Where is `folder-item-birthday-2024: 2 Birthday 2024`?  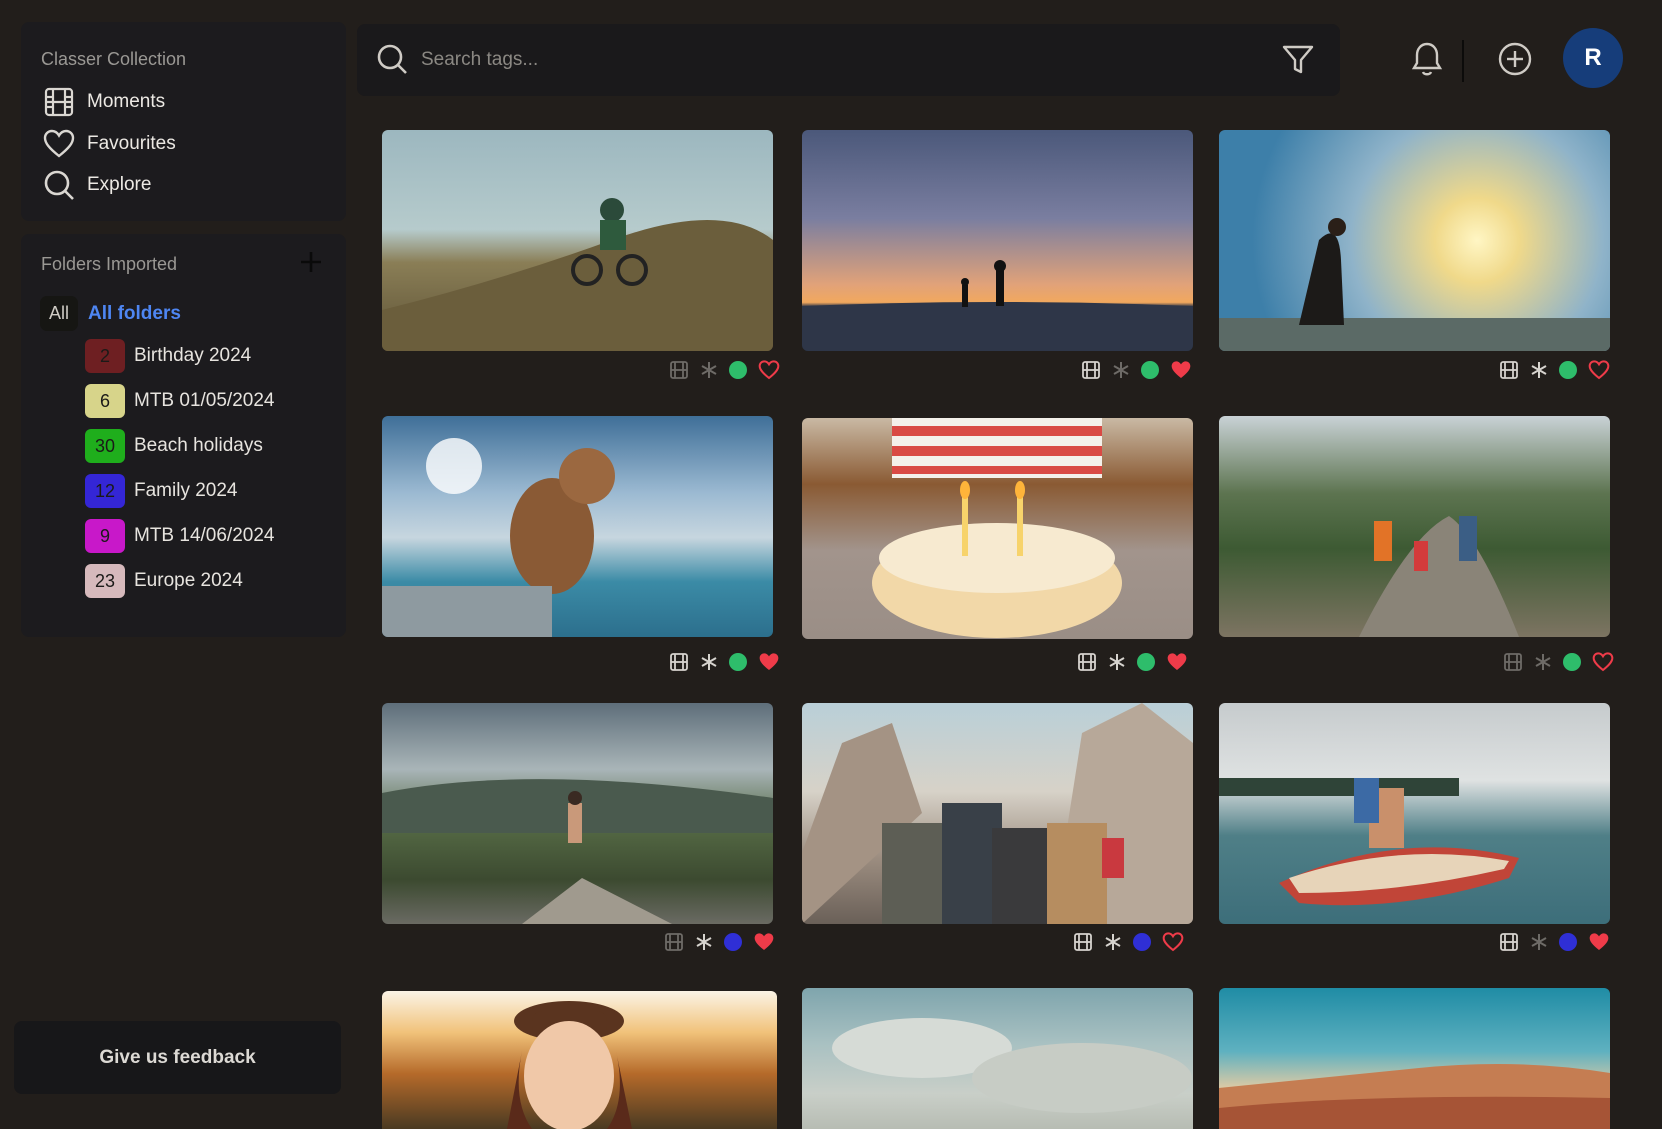
folder-item-birthday-2024: 2 Birthday 2024 is located at coordinates (168, 356).